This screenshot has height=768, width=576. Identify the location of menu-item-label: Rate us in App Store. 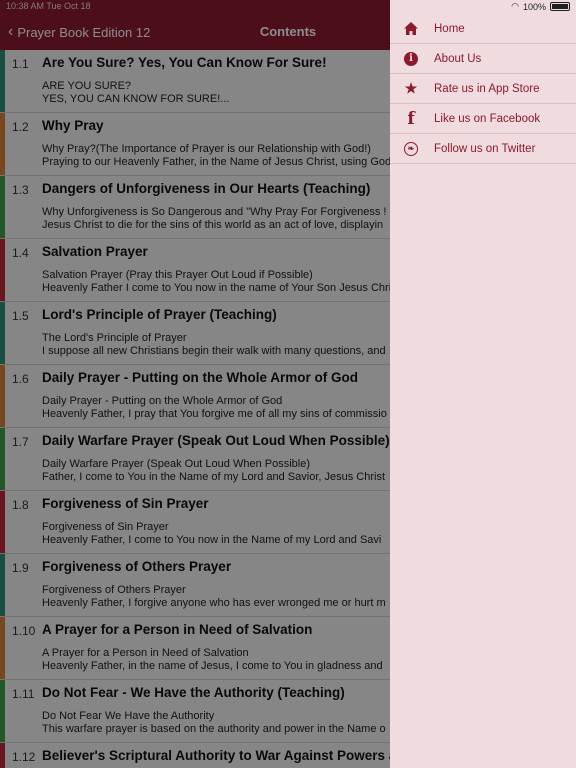
(487, 88).